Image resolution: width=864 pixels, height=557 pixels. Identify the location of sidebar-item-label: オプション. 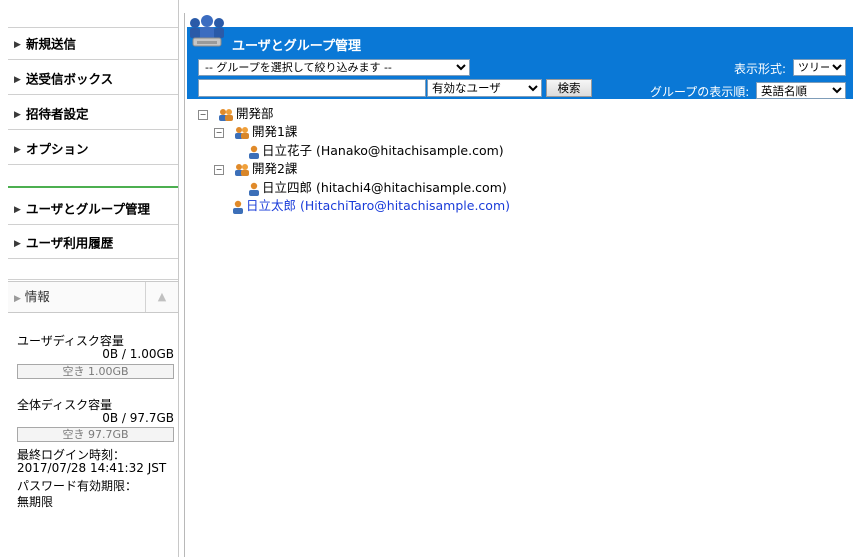
(57, 149).